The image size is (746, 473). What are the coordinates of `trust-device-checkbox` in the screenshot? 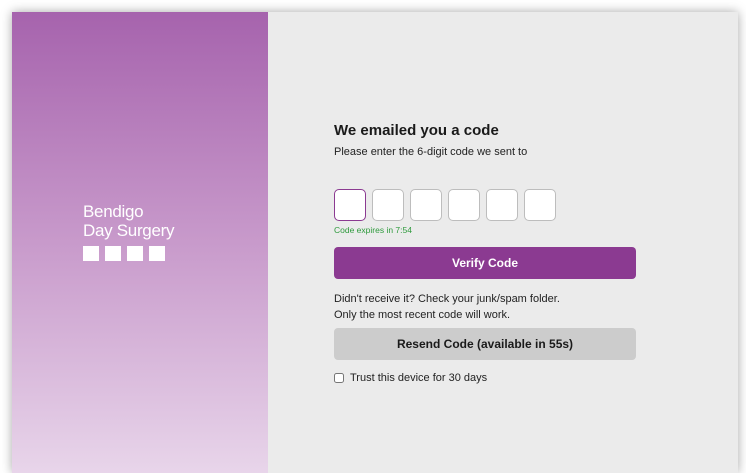 It's located at (339, 378).